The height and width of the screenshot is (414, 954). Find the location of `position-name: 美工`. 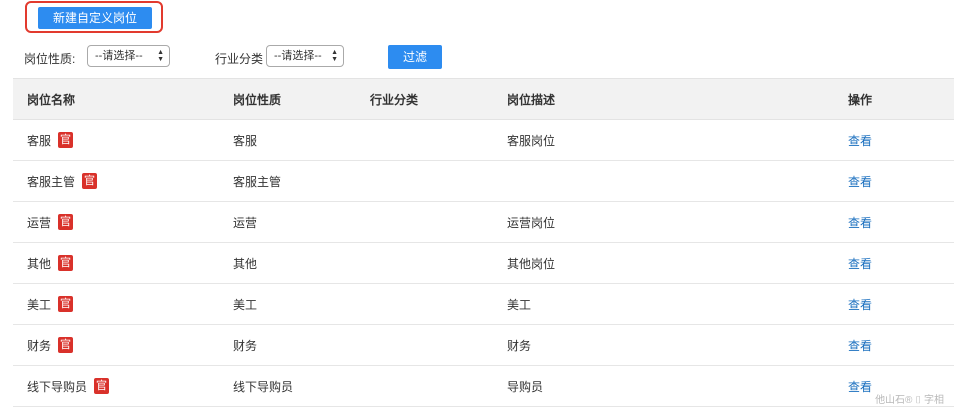

position-name: 美工 is located at coordinates (39, 304).